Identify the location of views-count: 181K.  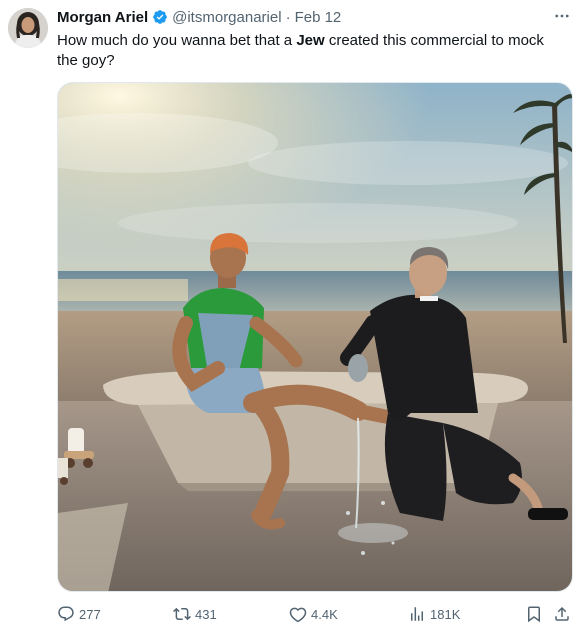
(445, 614).